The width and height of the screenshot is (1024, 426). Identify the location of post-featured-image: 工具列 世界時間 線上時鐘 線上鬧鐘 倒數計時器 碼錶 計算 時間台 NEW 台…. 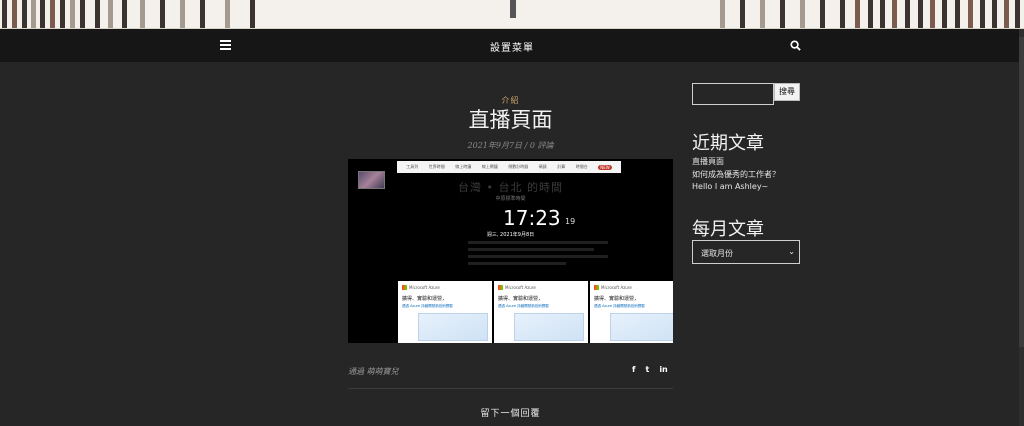
(510, 251).